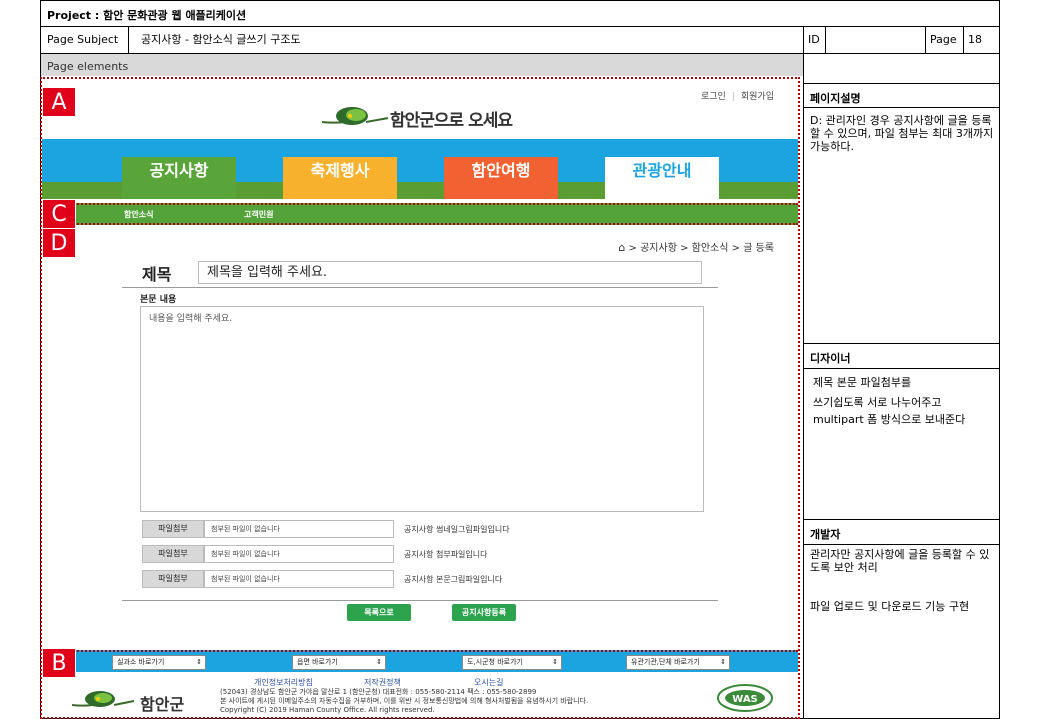 This screenshot has width=1039, height=719. What do you see at coordinates (158, 300) in the screenshot?
I see `body-label: 본문 내용` at bounding box center [158, 300].